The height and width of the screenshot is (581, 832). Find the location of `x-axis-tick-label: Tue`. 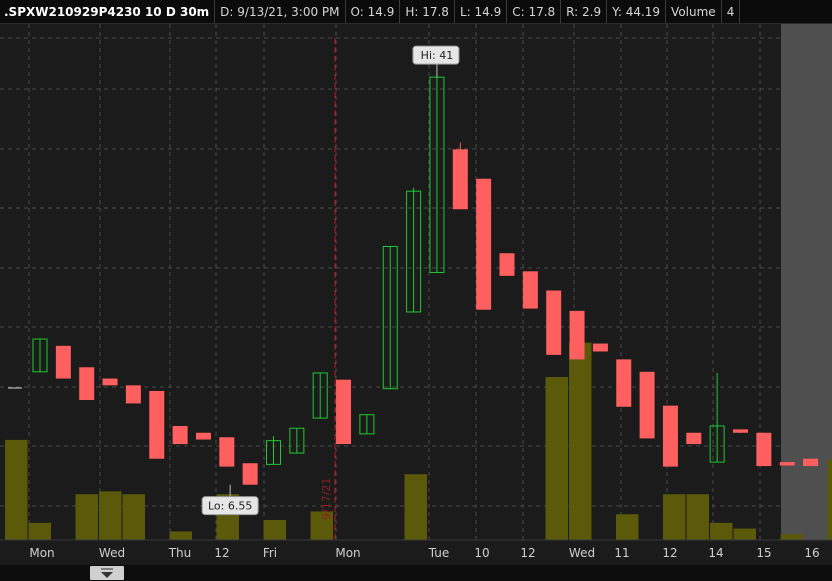

x-axis-tick-label: Tue is located at coordinates (439, 553).